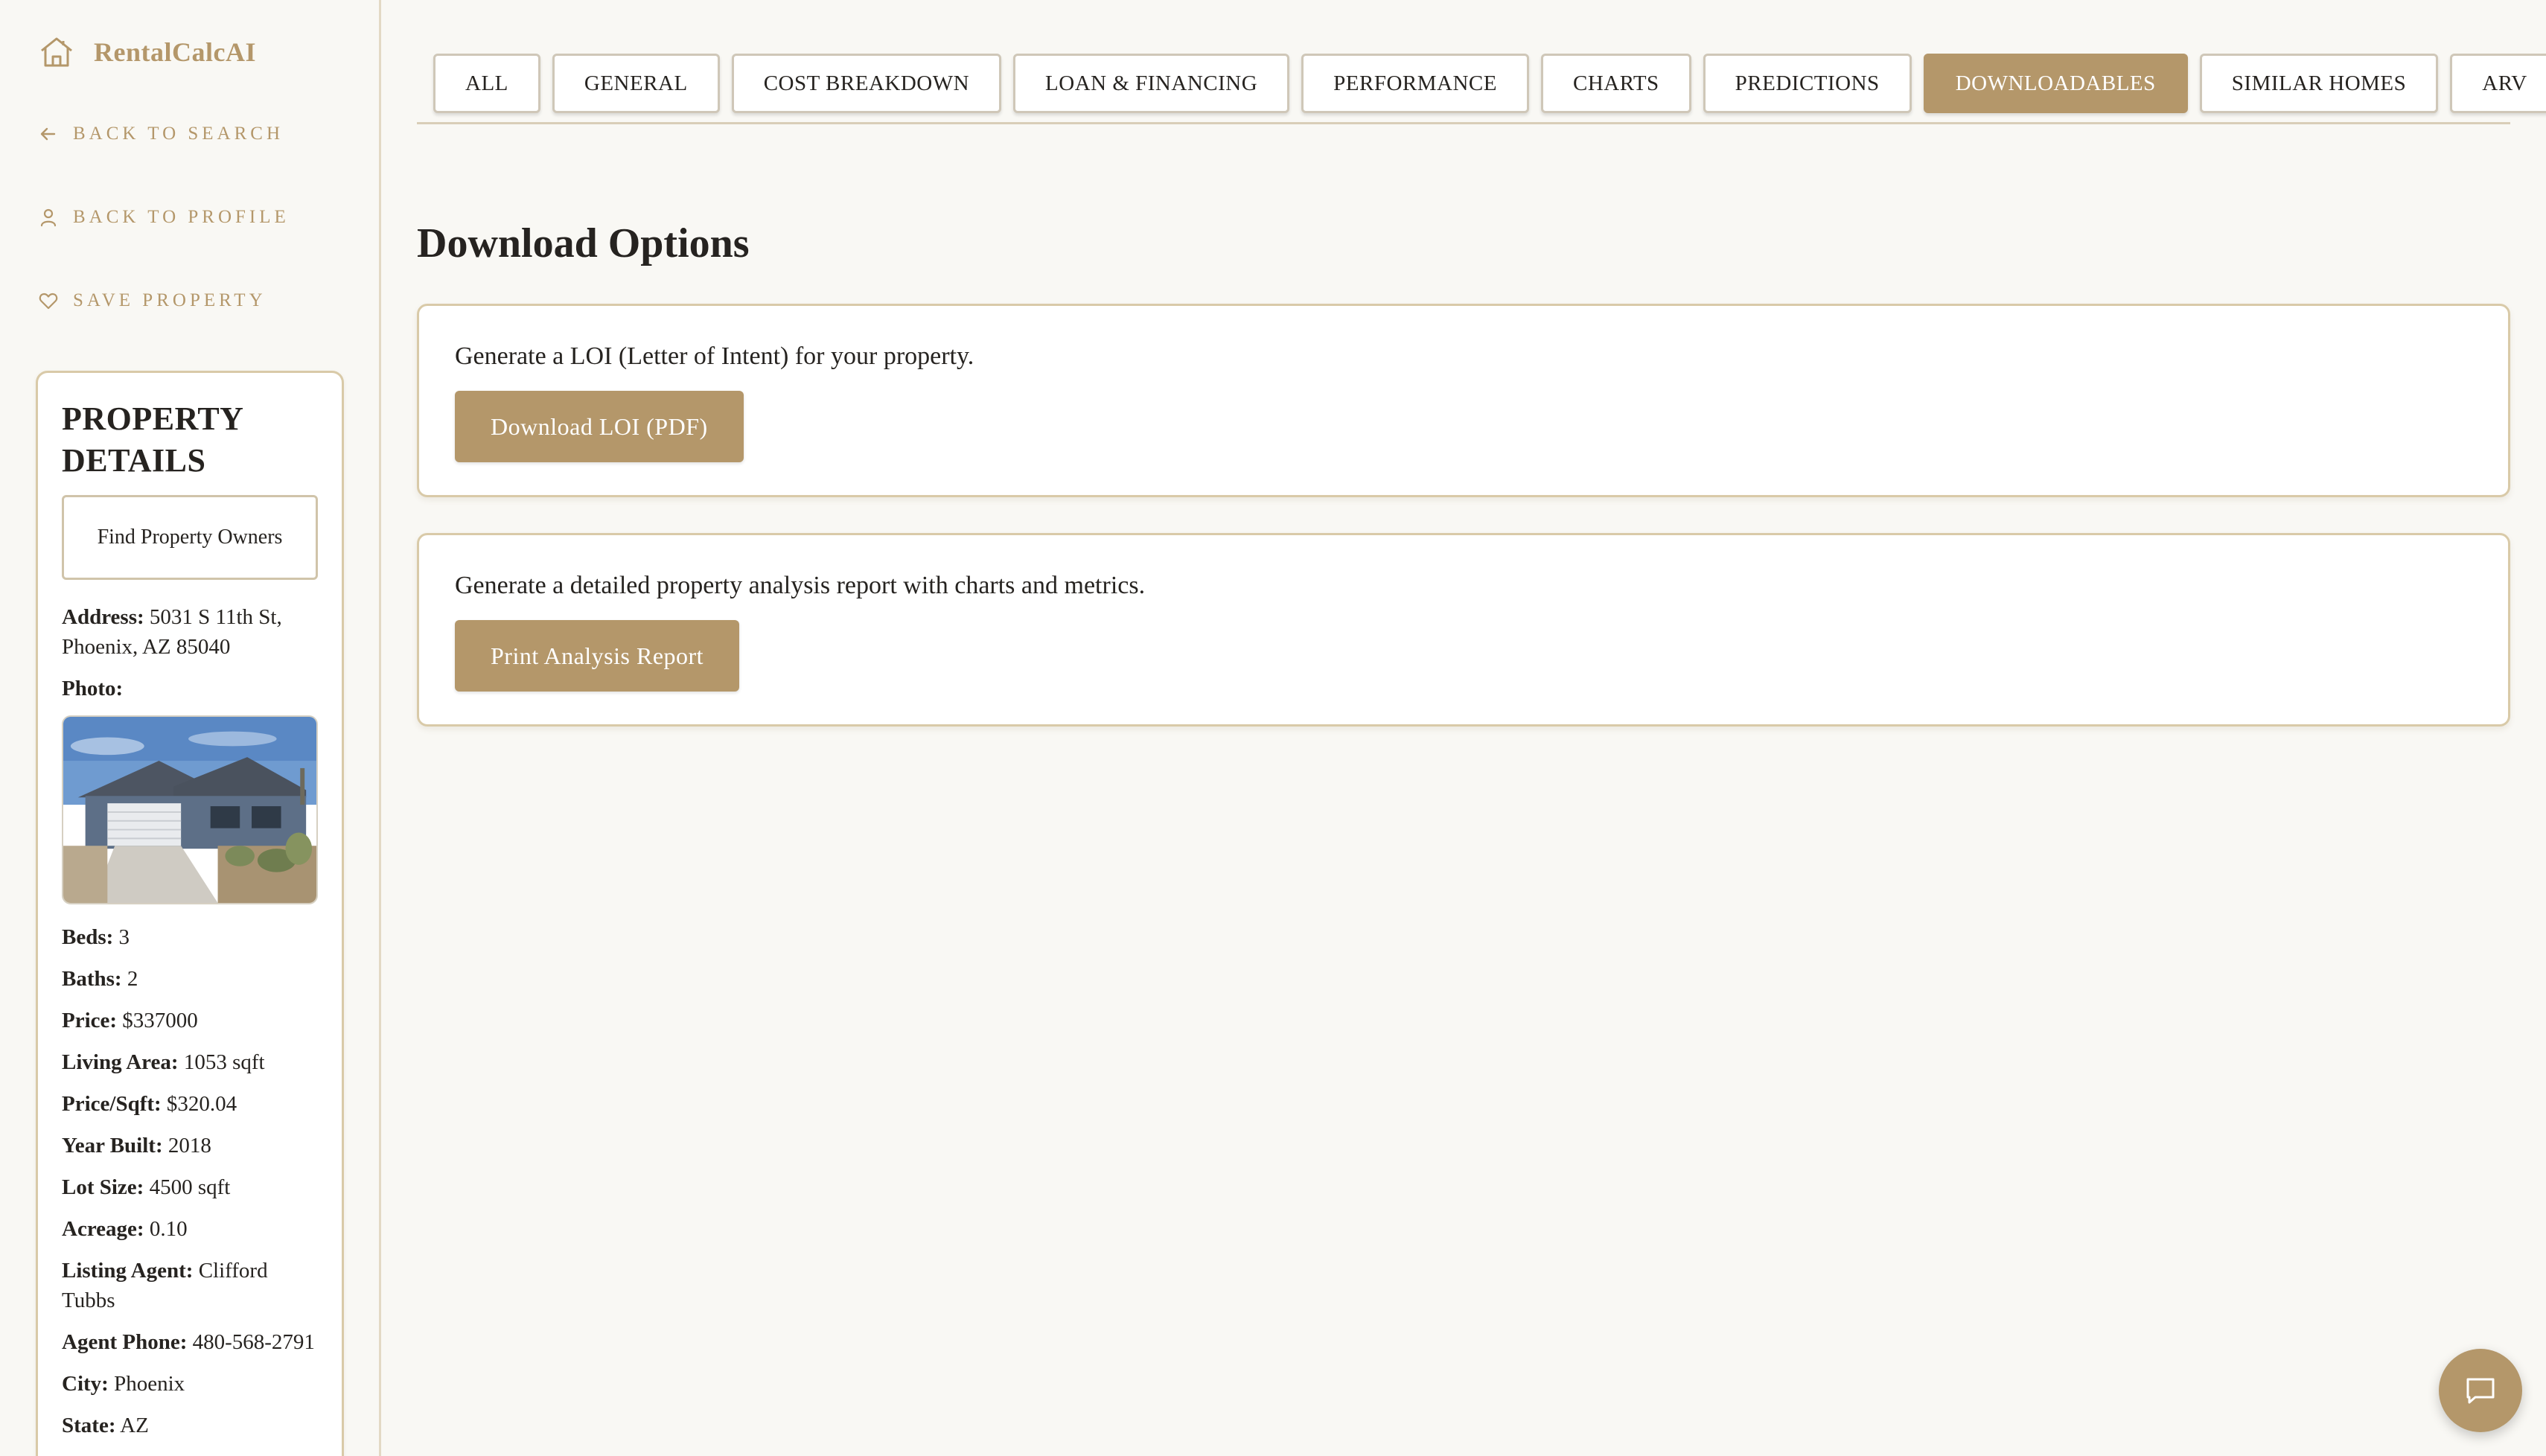 The image size is (2546, 1456). What do you see at coordinates (103, 617) in the screenshot?
I see `address-label: Address:` at bounding box center [103, 617].